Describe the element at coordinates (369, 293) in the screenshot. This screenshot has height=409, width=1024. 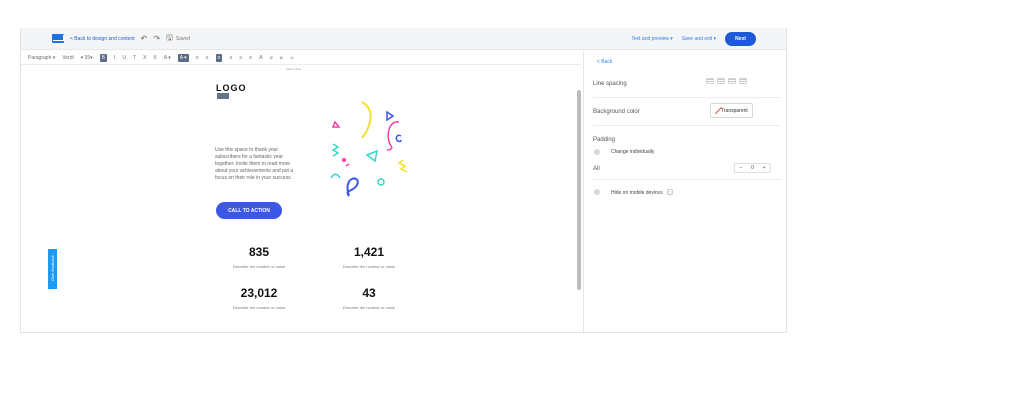
I see `stat-value-4: 43` at that location.